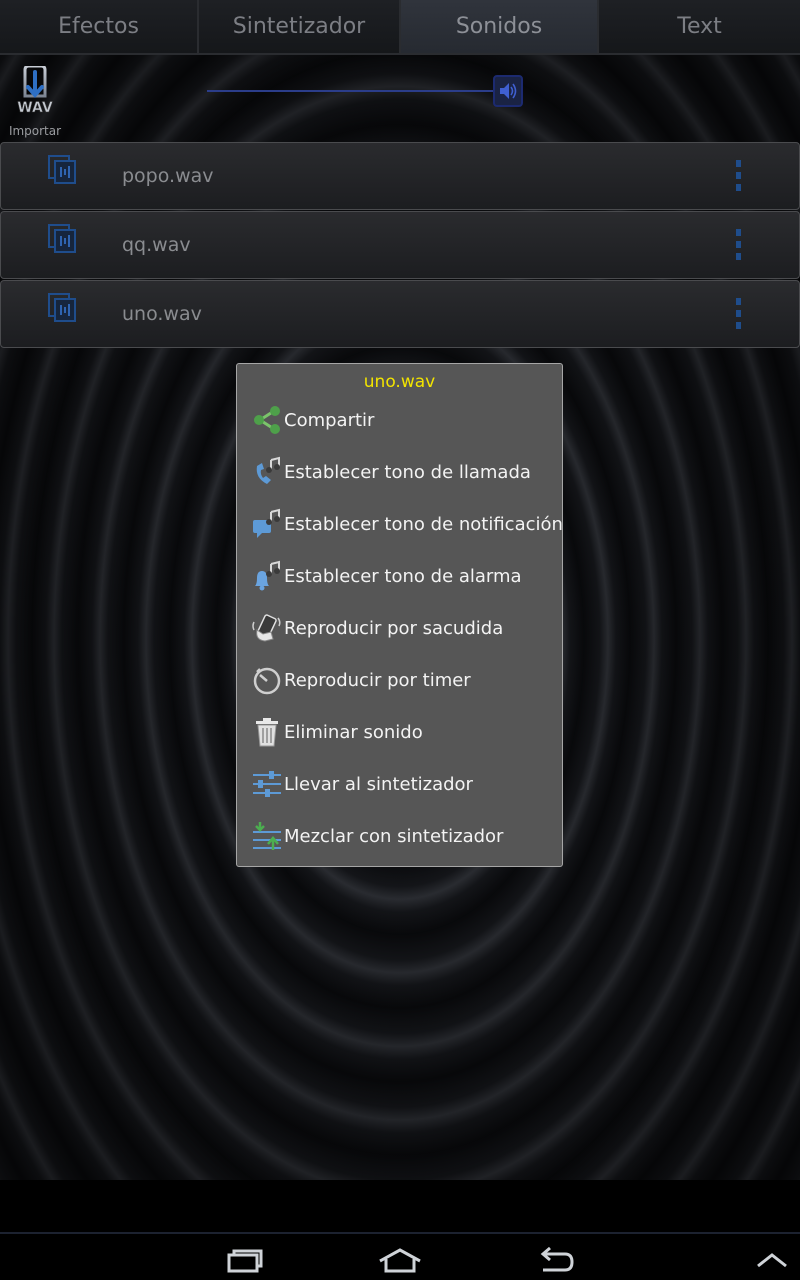  I want to click on toolbar: WAV Importar, so click(400, 98).